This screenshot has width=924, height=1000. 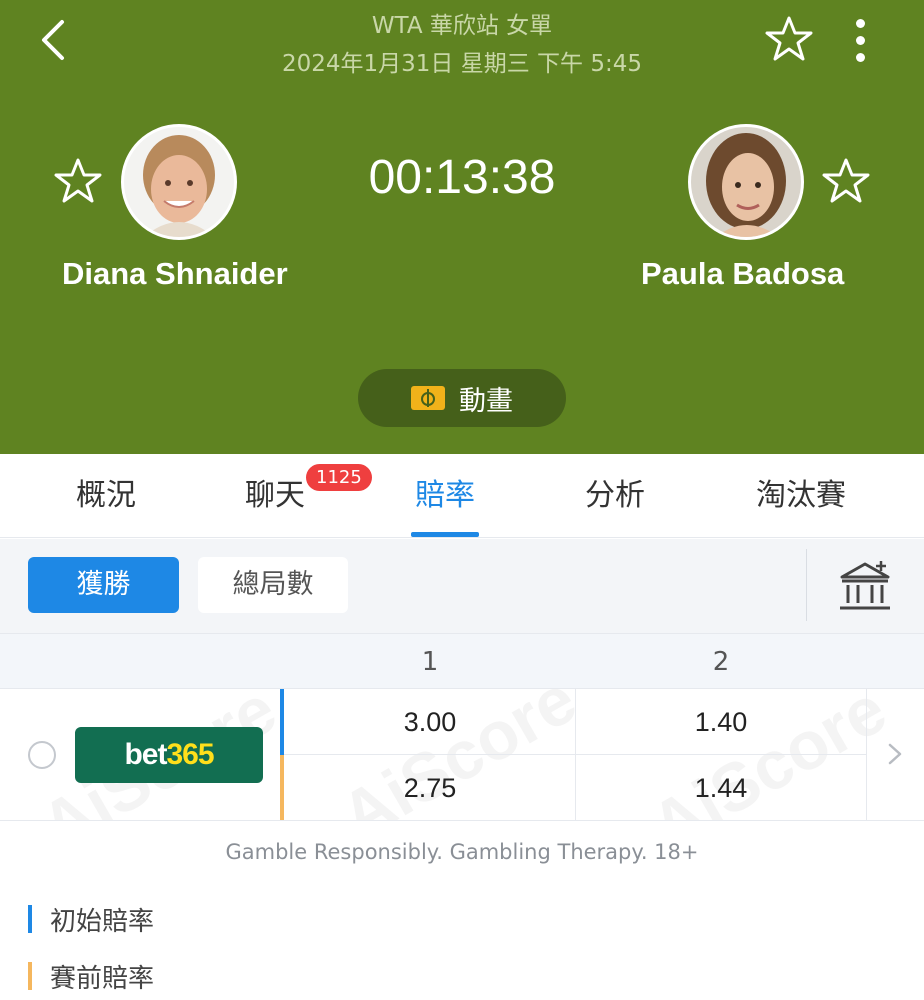 I want to click on prematch-odd-away: 1.44, so click(x=721, y=788).